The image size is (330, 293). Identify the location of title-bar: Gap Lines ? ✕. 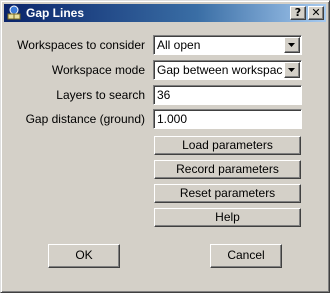
(165, 13).